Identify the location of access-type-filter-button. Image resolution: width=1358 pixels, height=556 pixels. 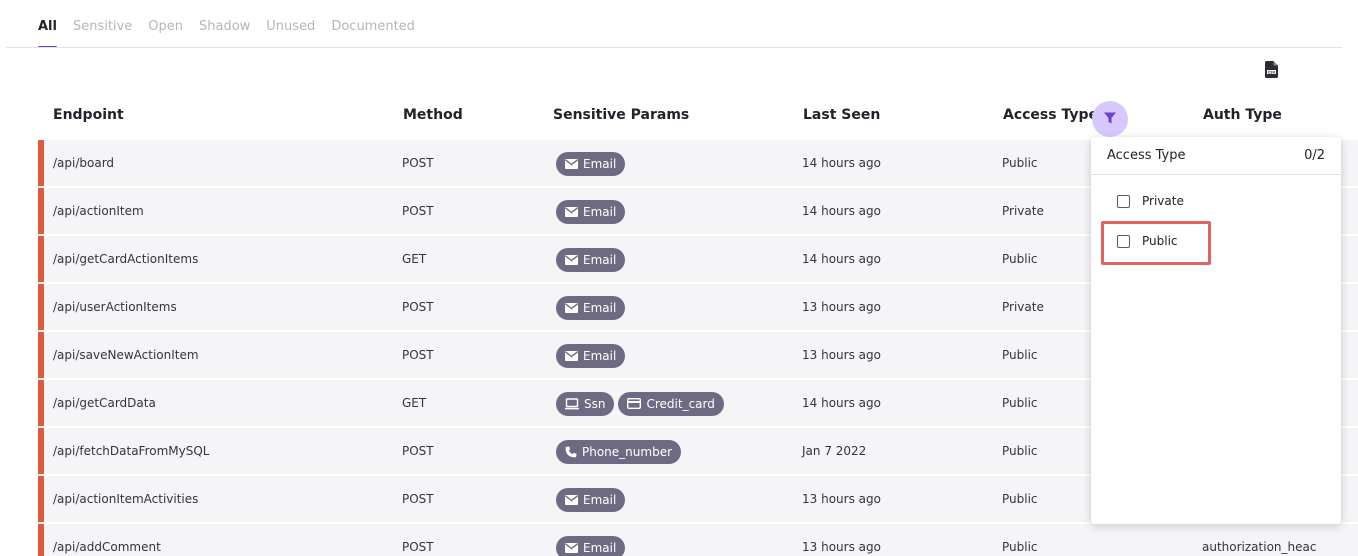
(1110, 119).